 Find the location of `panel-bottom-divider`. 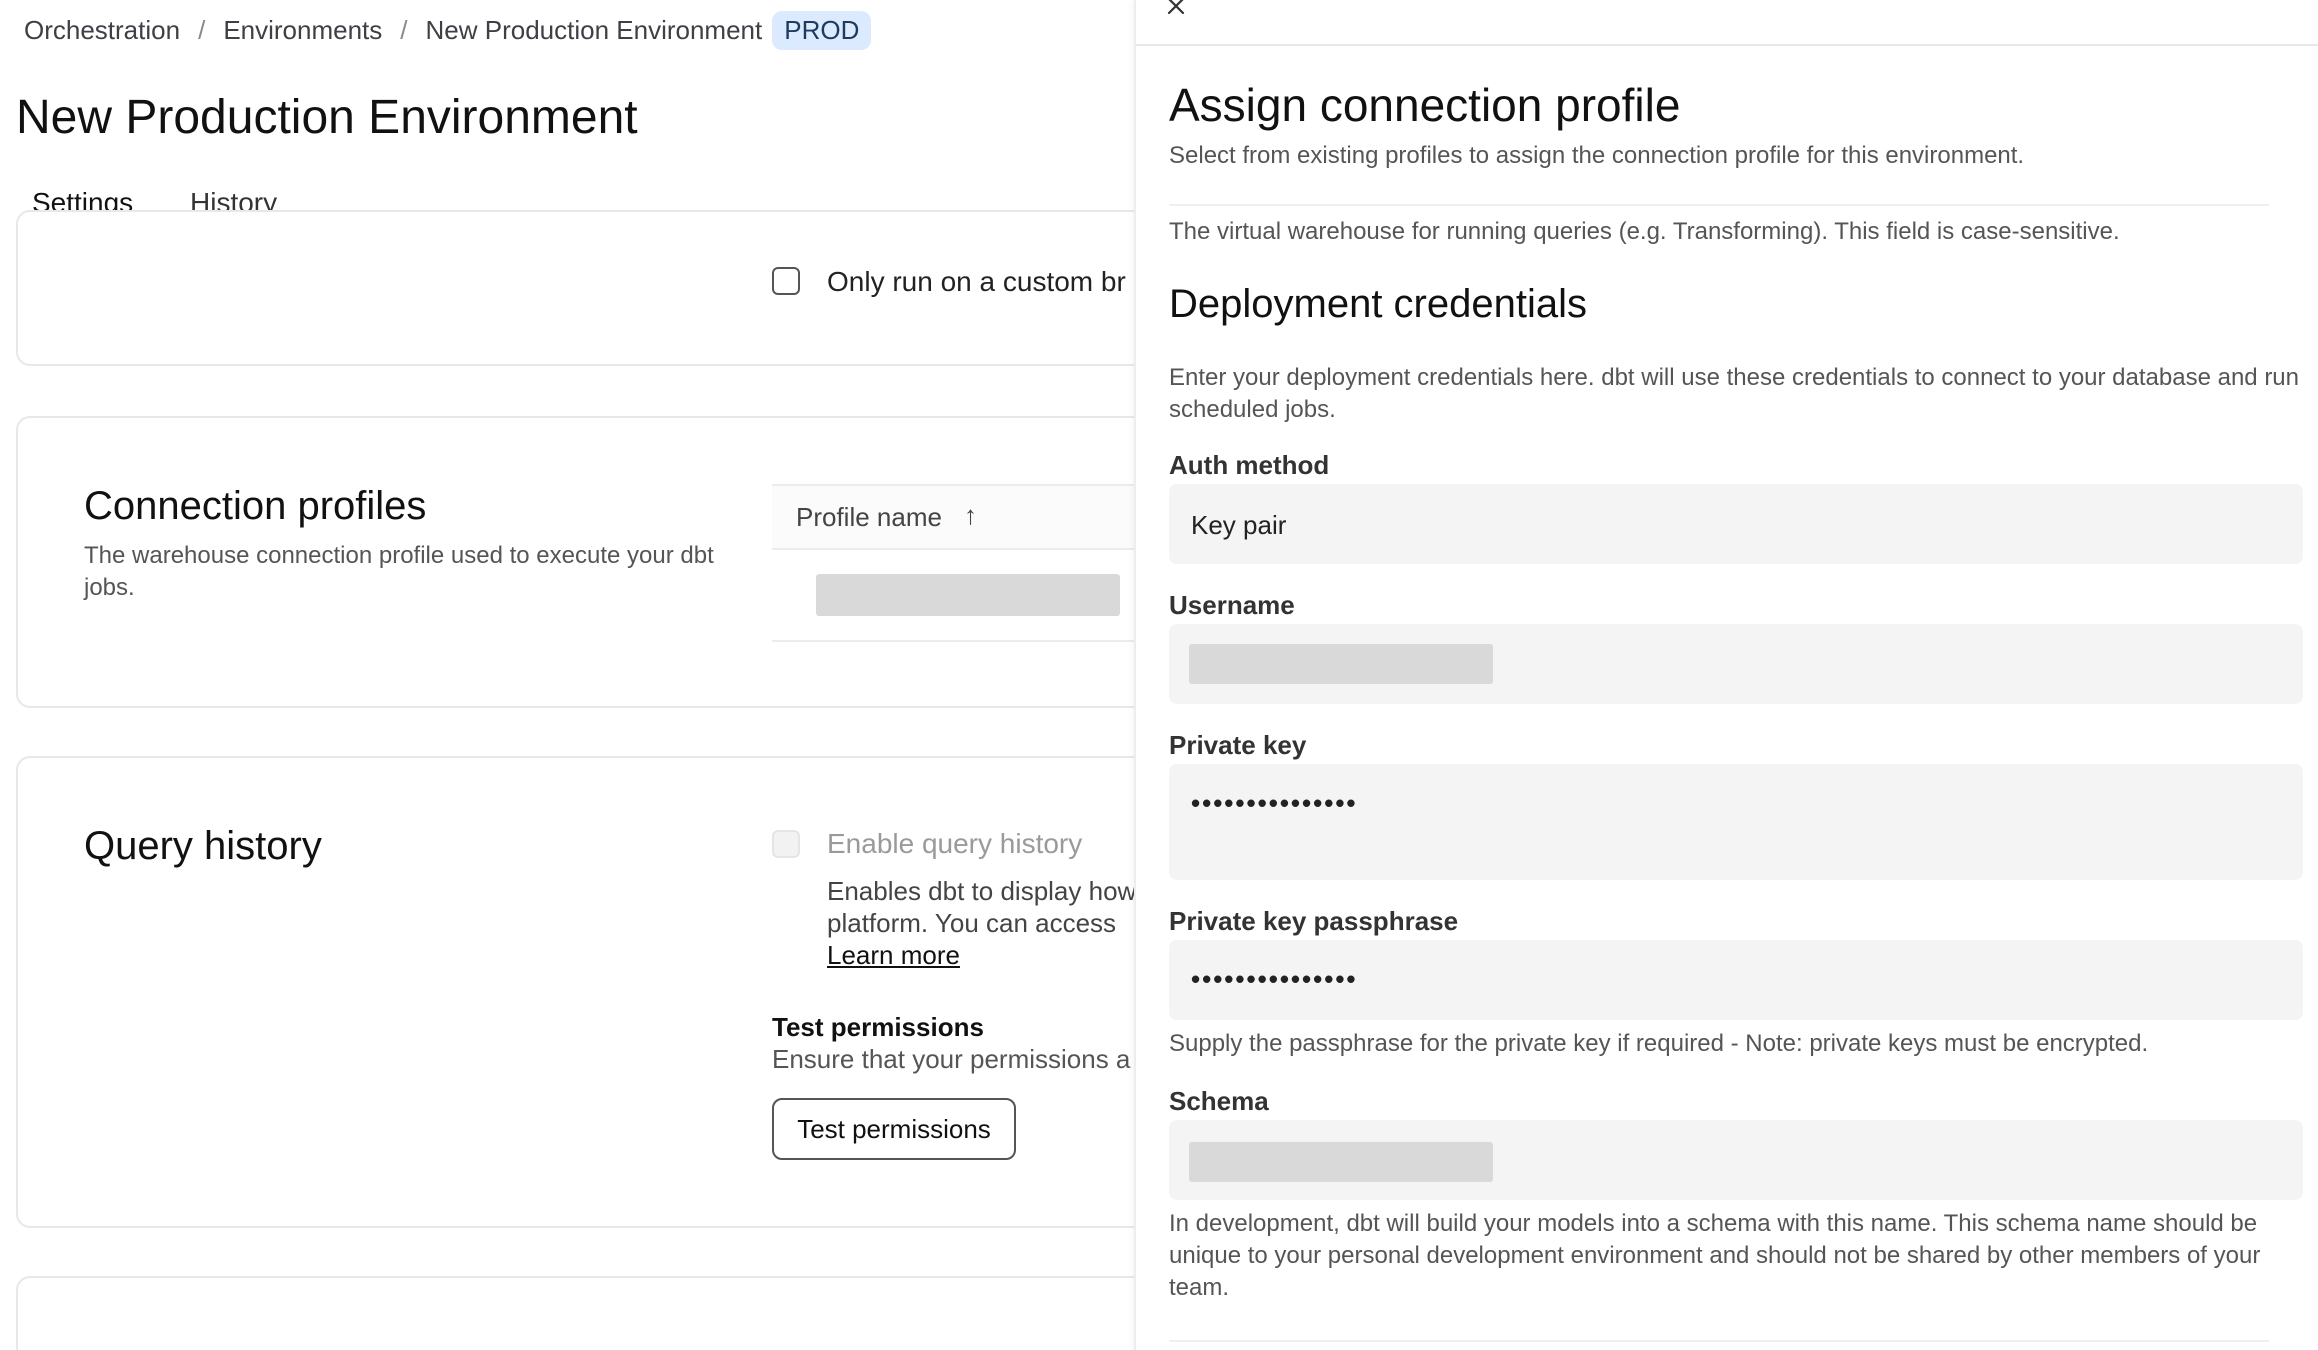

panel-bottom-divider is located at coordinates (1719, 1341).